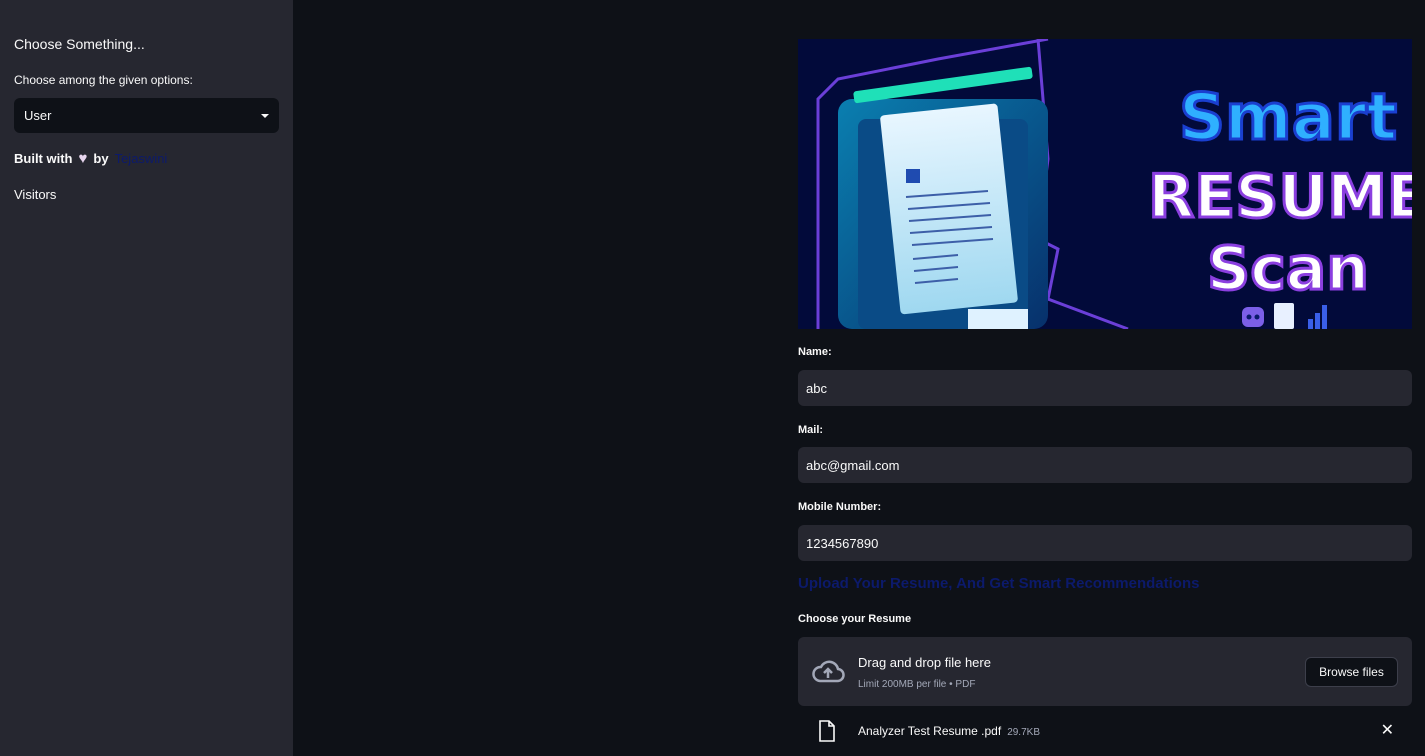 Image resolution: width=1425 pixels, height=756 pixels. What do you see at coordinates (146, 115) in the screenshot?
I see `role-select: User` at bounding box center [146, 115].